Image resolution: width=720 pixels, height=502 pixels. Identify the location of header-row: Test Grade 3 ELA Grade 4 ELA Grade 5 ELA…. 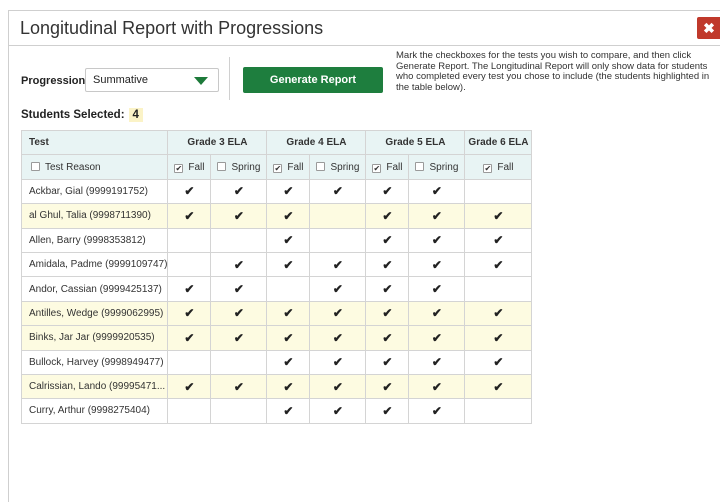
(276, 142).